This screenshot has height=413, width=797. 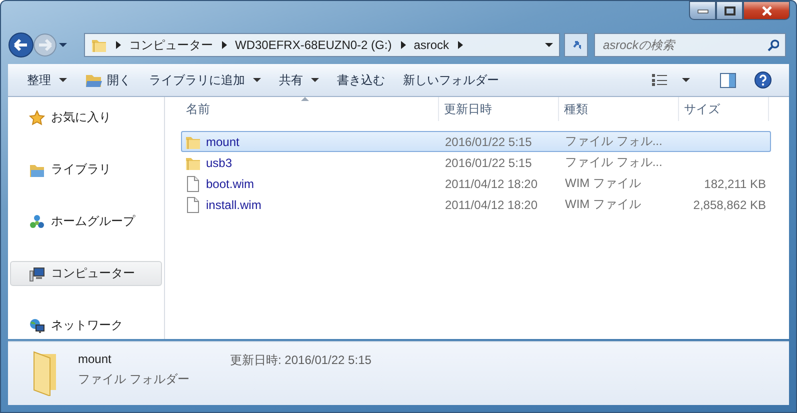 I want to click on file-name: usb3, so click(x=219, y=163).